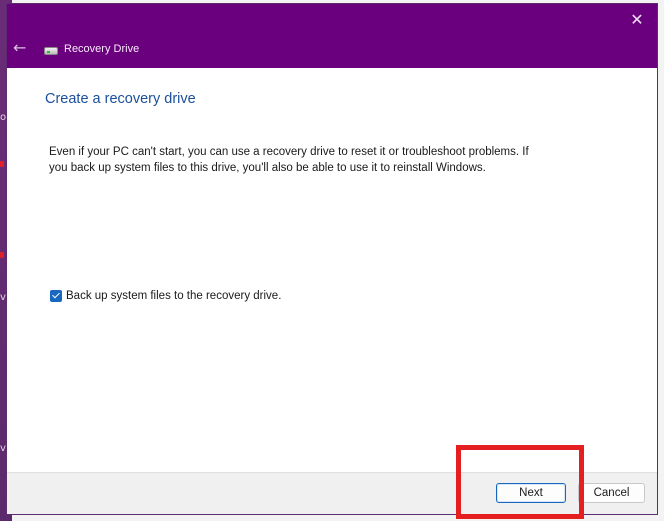 The image size is (664, 521). I want to click on close-button: ✕, so click(637, 20).